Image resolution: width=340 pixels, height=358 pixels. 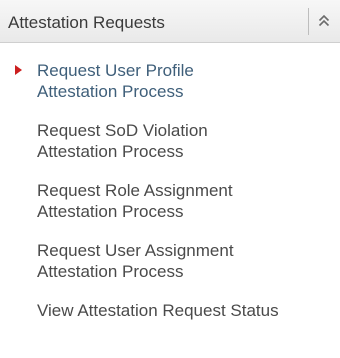 I want to click on collapse-button, so click(x=324, y=21).